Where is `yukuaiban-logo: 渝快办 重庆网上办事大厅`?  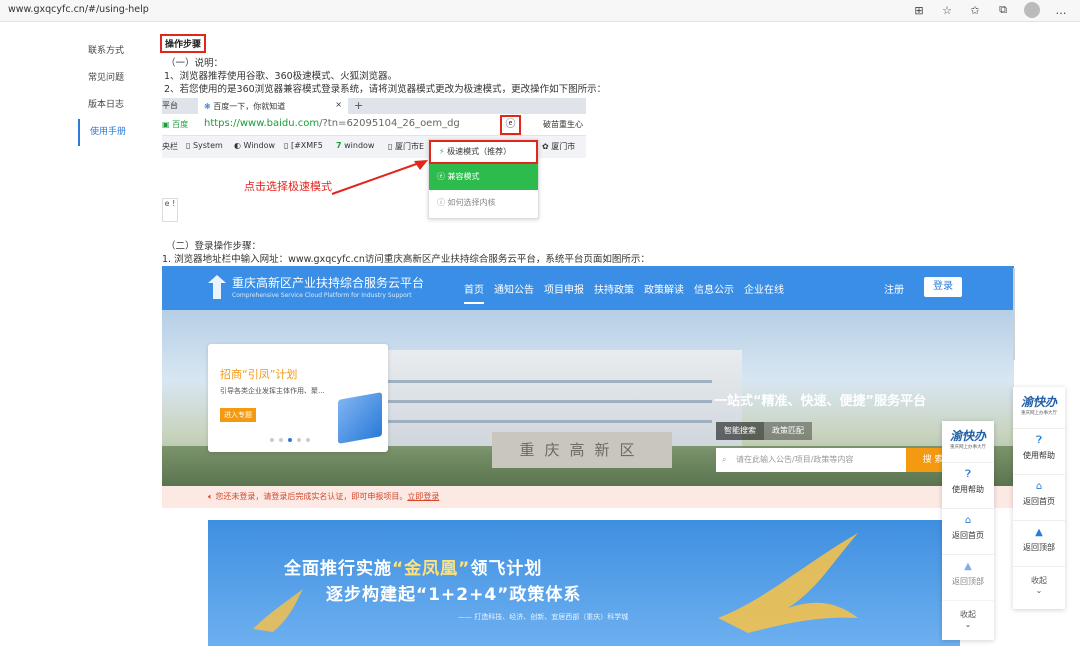 yukuaiban-logo: 渝快办 重庆网上办事大厅 is located at coordinates (1039, 408).